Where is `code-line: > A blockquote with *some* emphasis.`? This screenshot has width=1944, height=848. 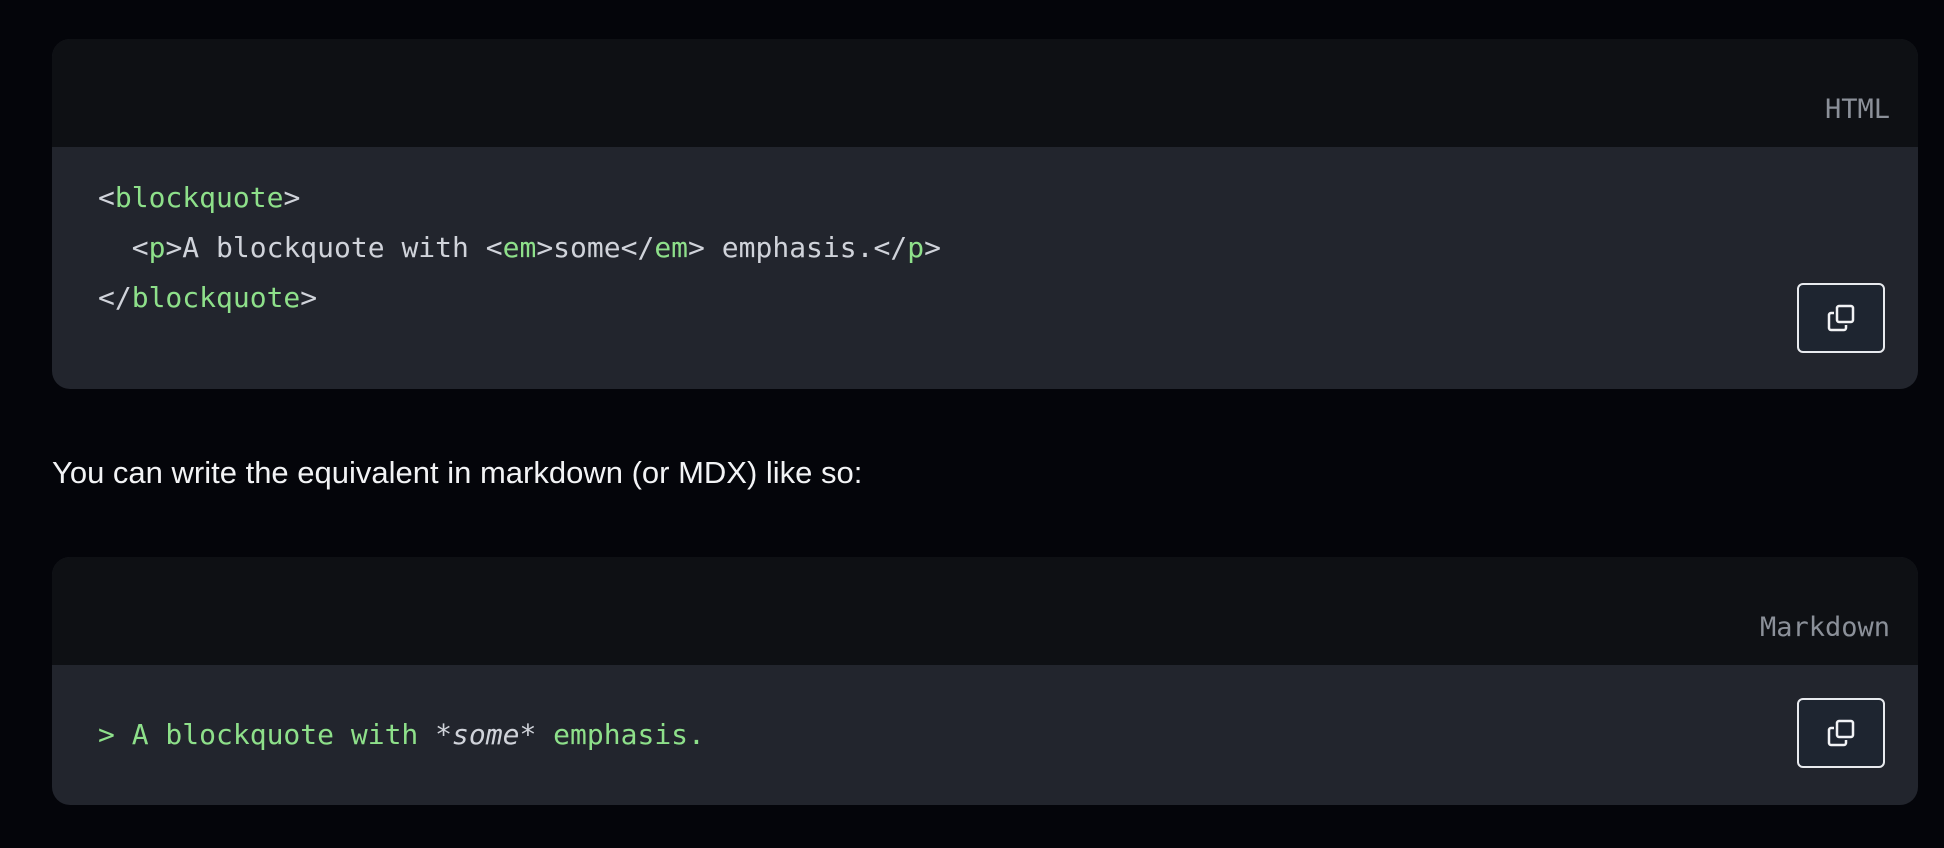 code-line: > A blockquote with *some* emphasis. is located at coordinates (401, 735).